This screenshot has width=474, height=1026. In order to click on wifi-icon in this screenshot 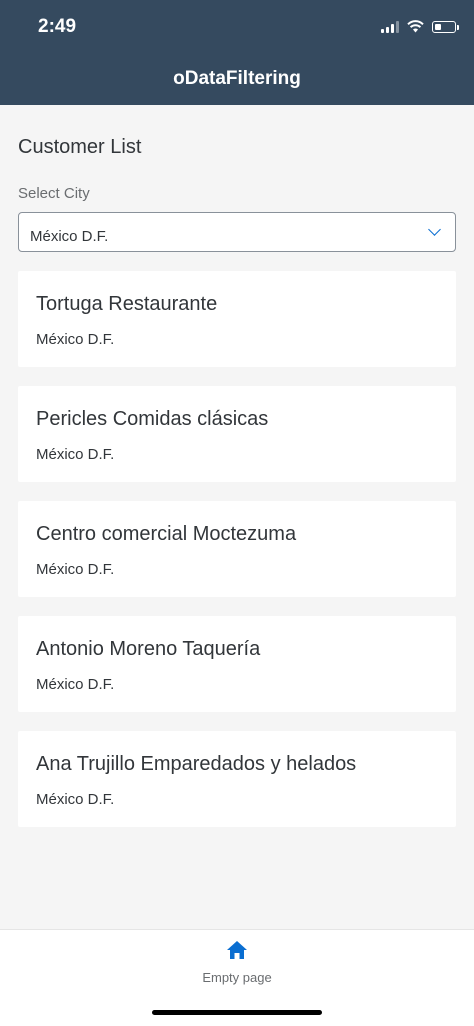, I will do `click(415, 26)`.